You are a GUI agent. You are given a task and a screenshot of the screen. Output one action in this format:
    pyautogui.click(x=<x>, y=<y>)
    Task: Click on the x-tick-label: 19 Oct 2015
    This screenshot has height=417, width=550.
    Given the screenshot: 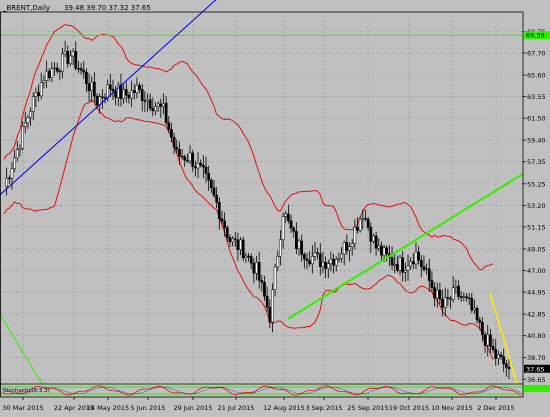 What is the action you would take?
    pyautogui.click(x=409, y=408)
    